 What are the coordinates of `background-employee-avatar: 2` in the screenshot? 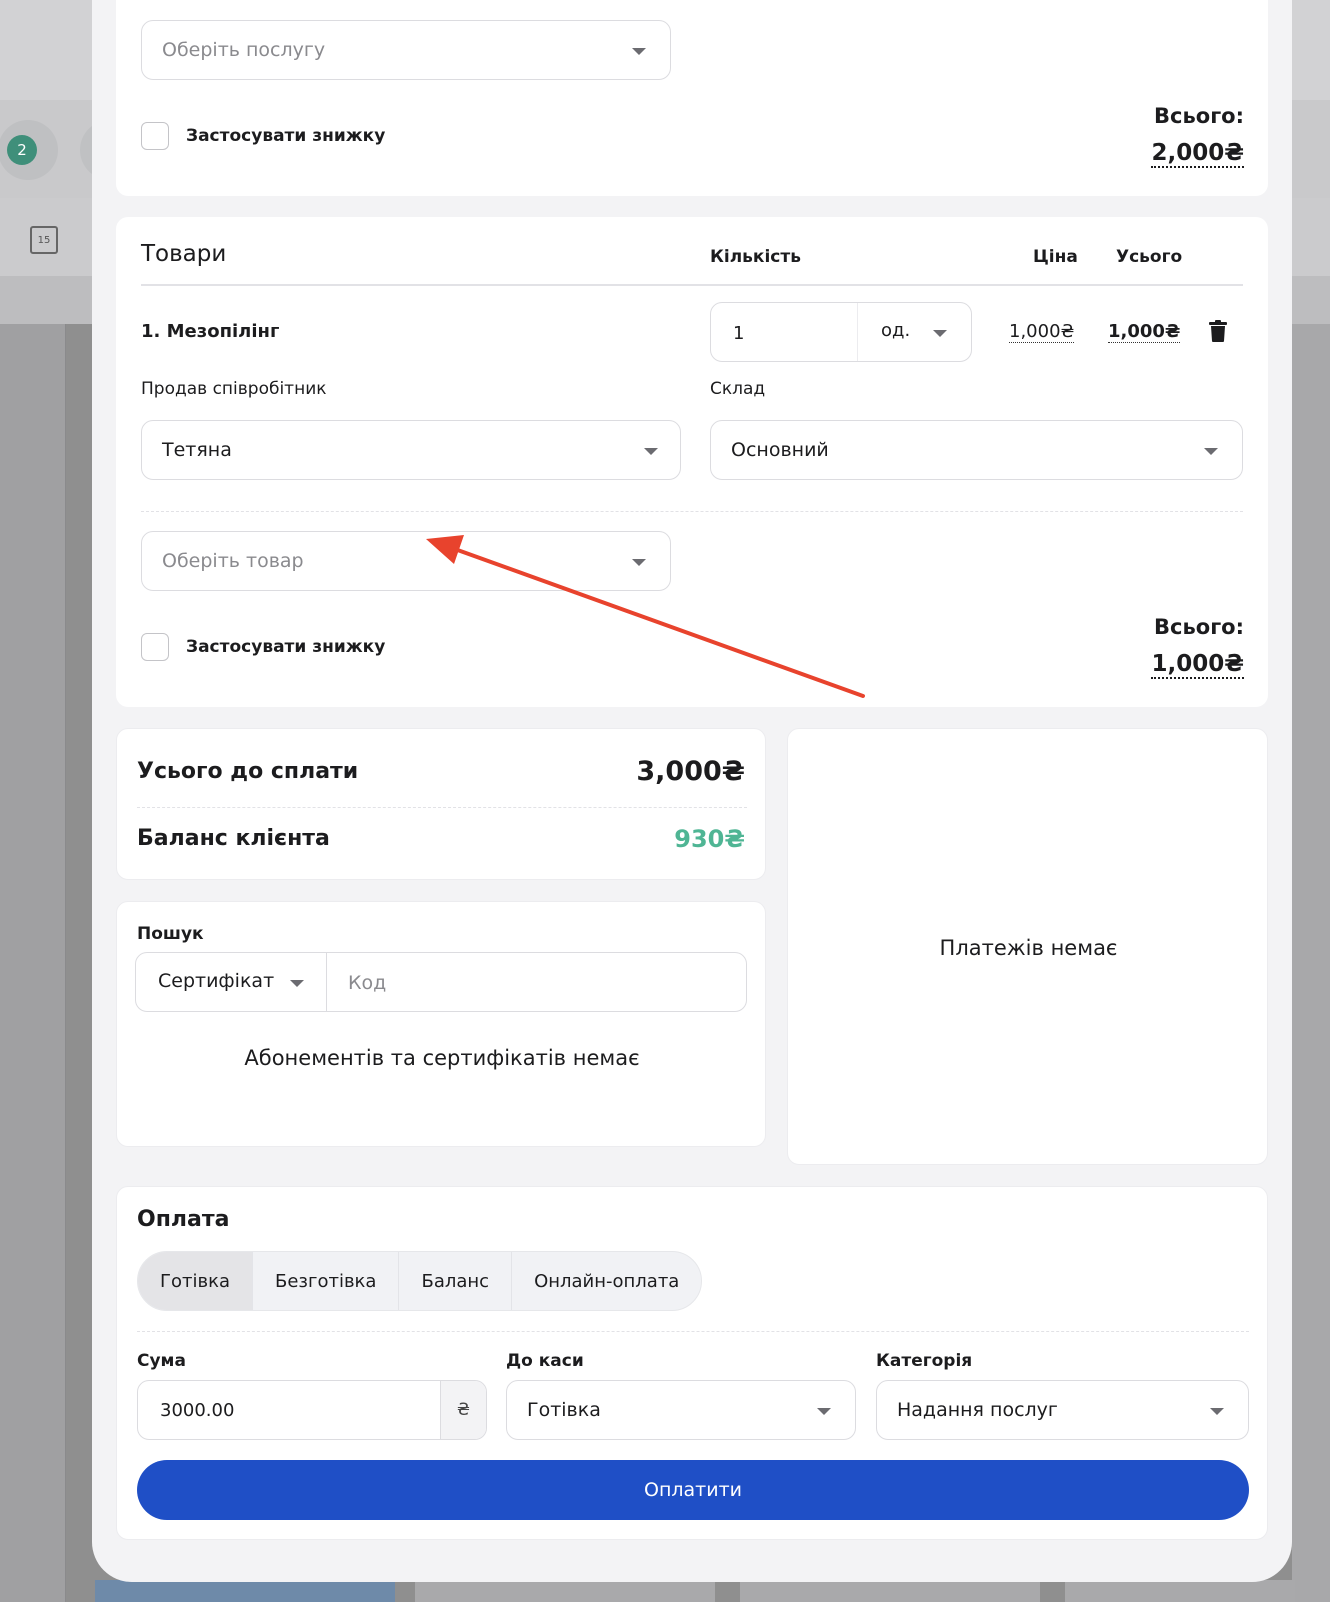 It's located at (29, 150).